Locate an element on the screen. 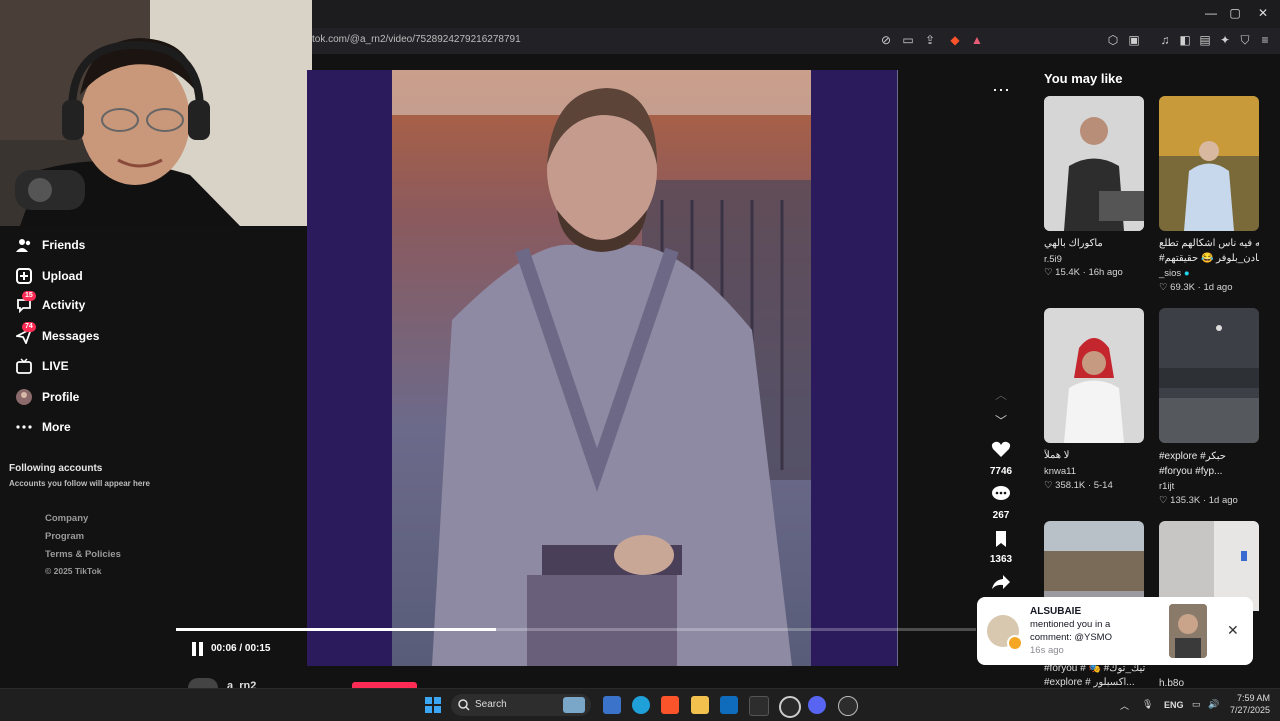 The height and width of the screenshot is (721, 1280). maximize-button: ▢ is located at coordinates (1235, 13).